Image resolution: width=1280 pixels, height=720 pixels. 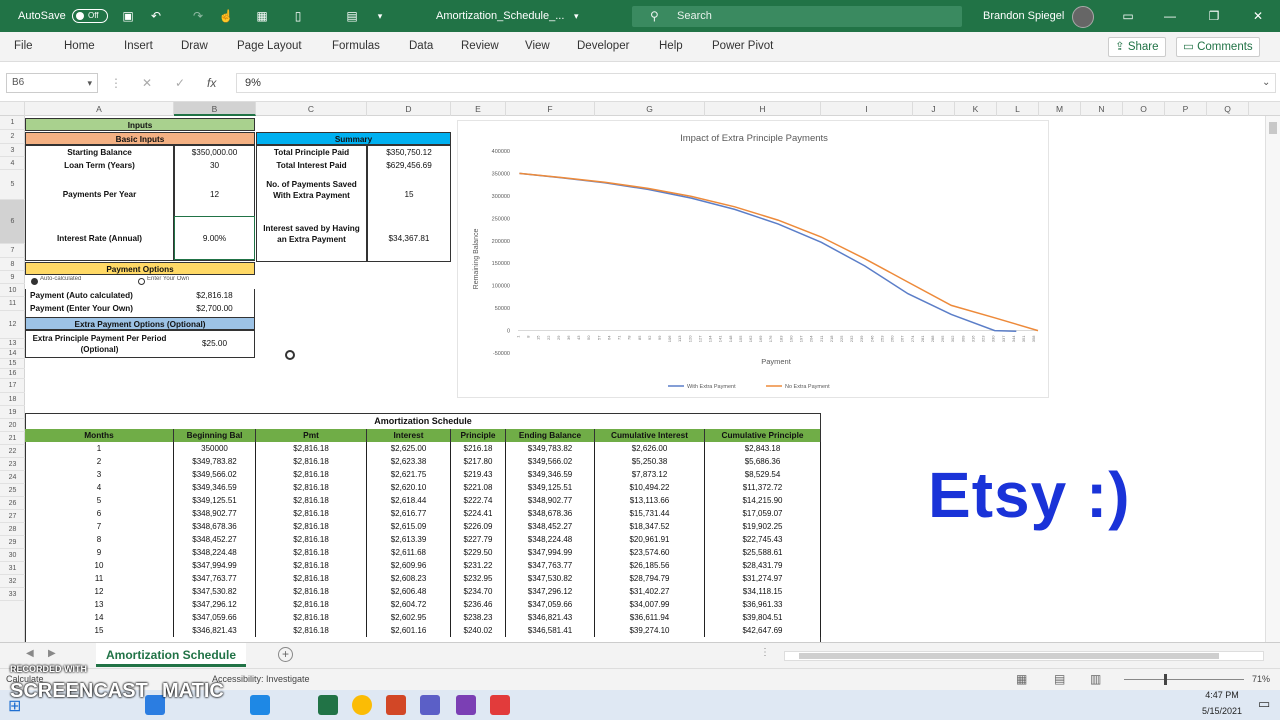 I want to click on tab-power-pivot: Power Pivot, so click(x=742, y=47).